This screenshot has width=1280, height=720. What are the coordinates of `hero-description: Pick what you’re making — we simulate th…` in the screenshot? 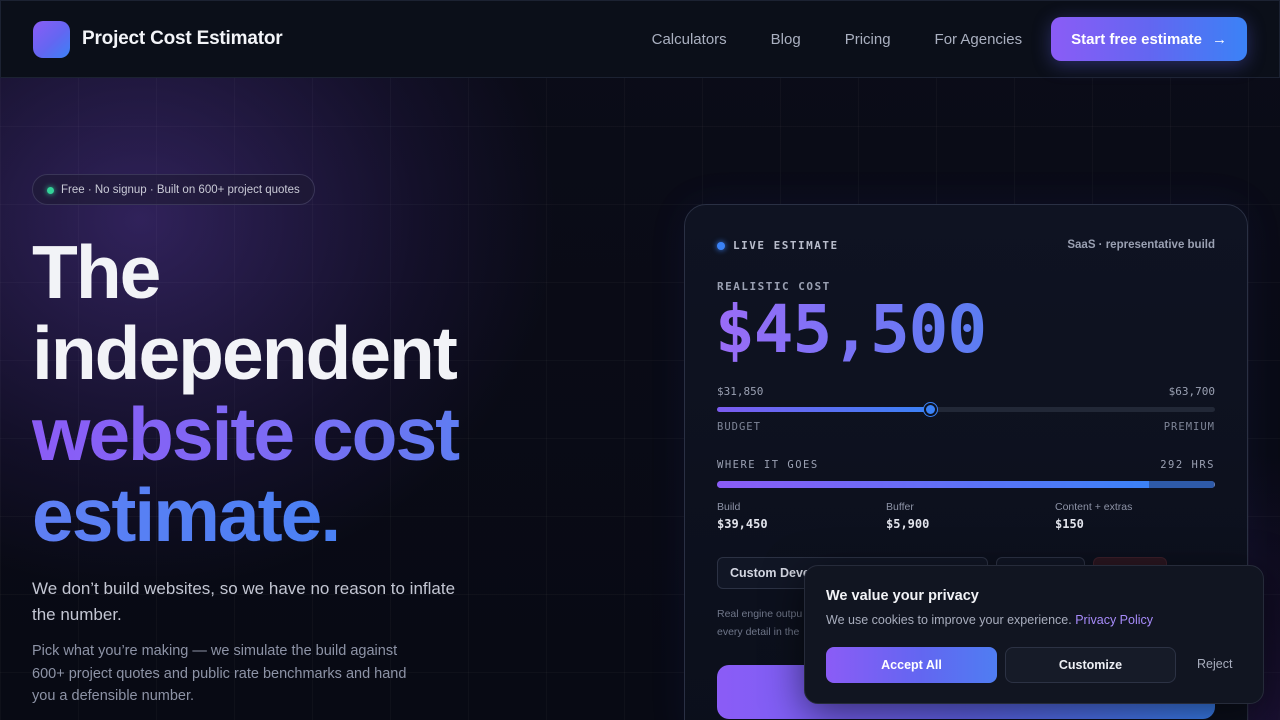 It's located at (219, 673).